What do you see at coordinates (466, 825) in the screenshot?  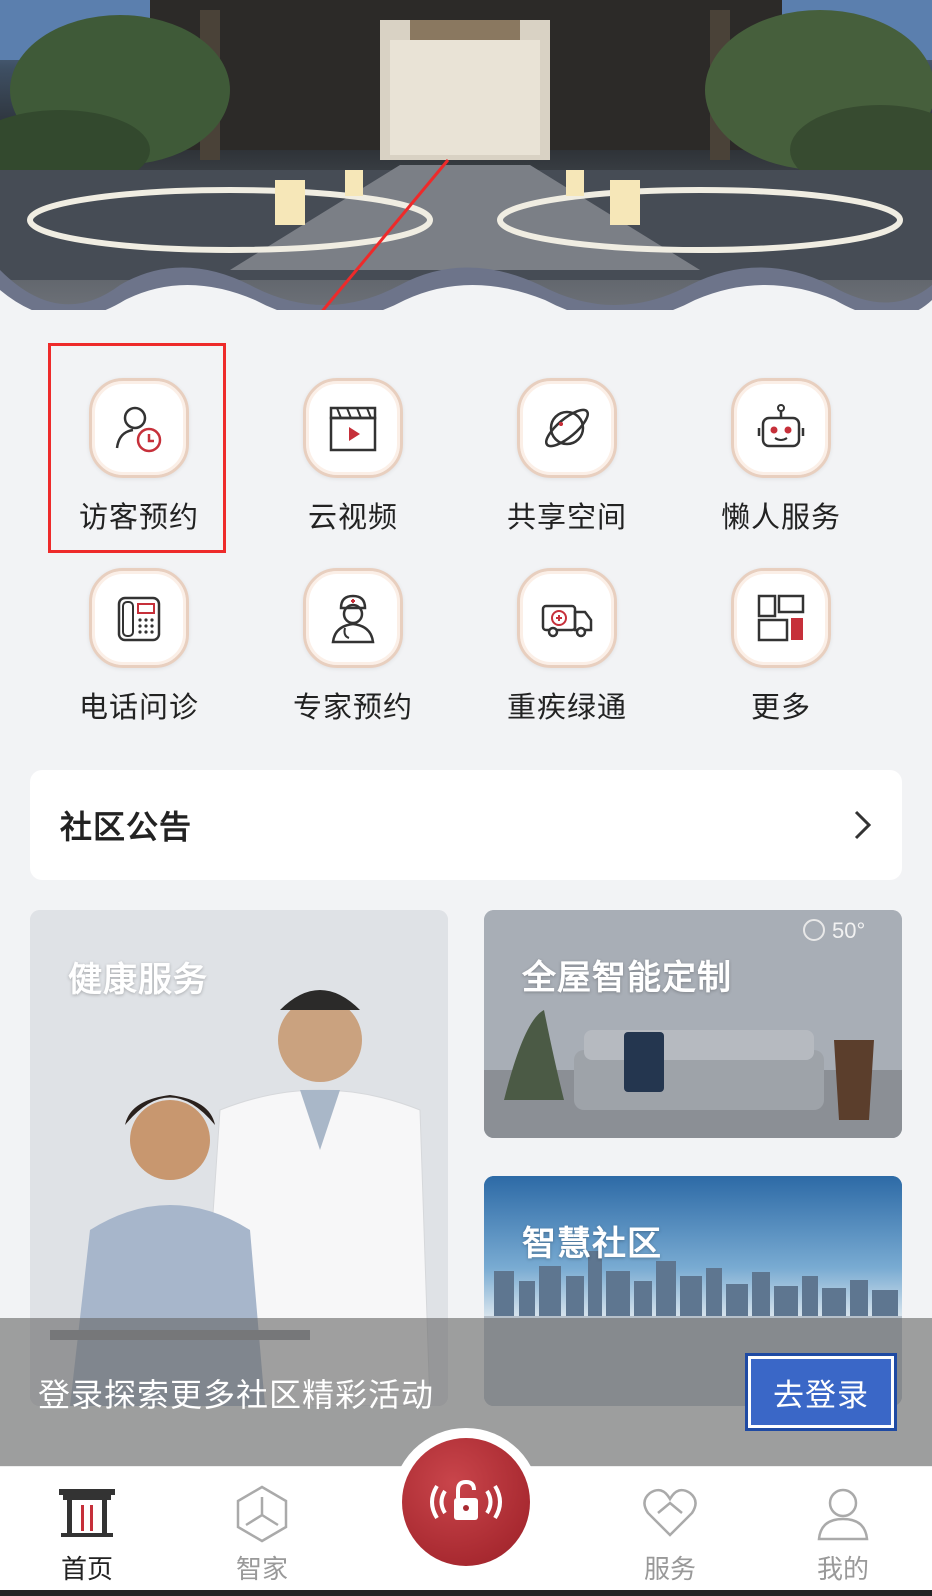 I see `community-notice-bar: 社区公告` at bounding box center [466, 825].